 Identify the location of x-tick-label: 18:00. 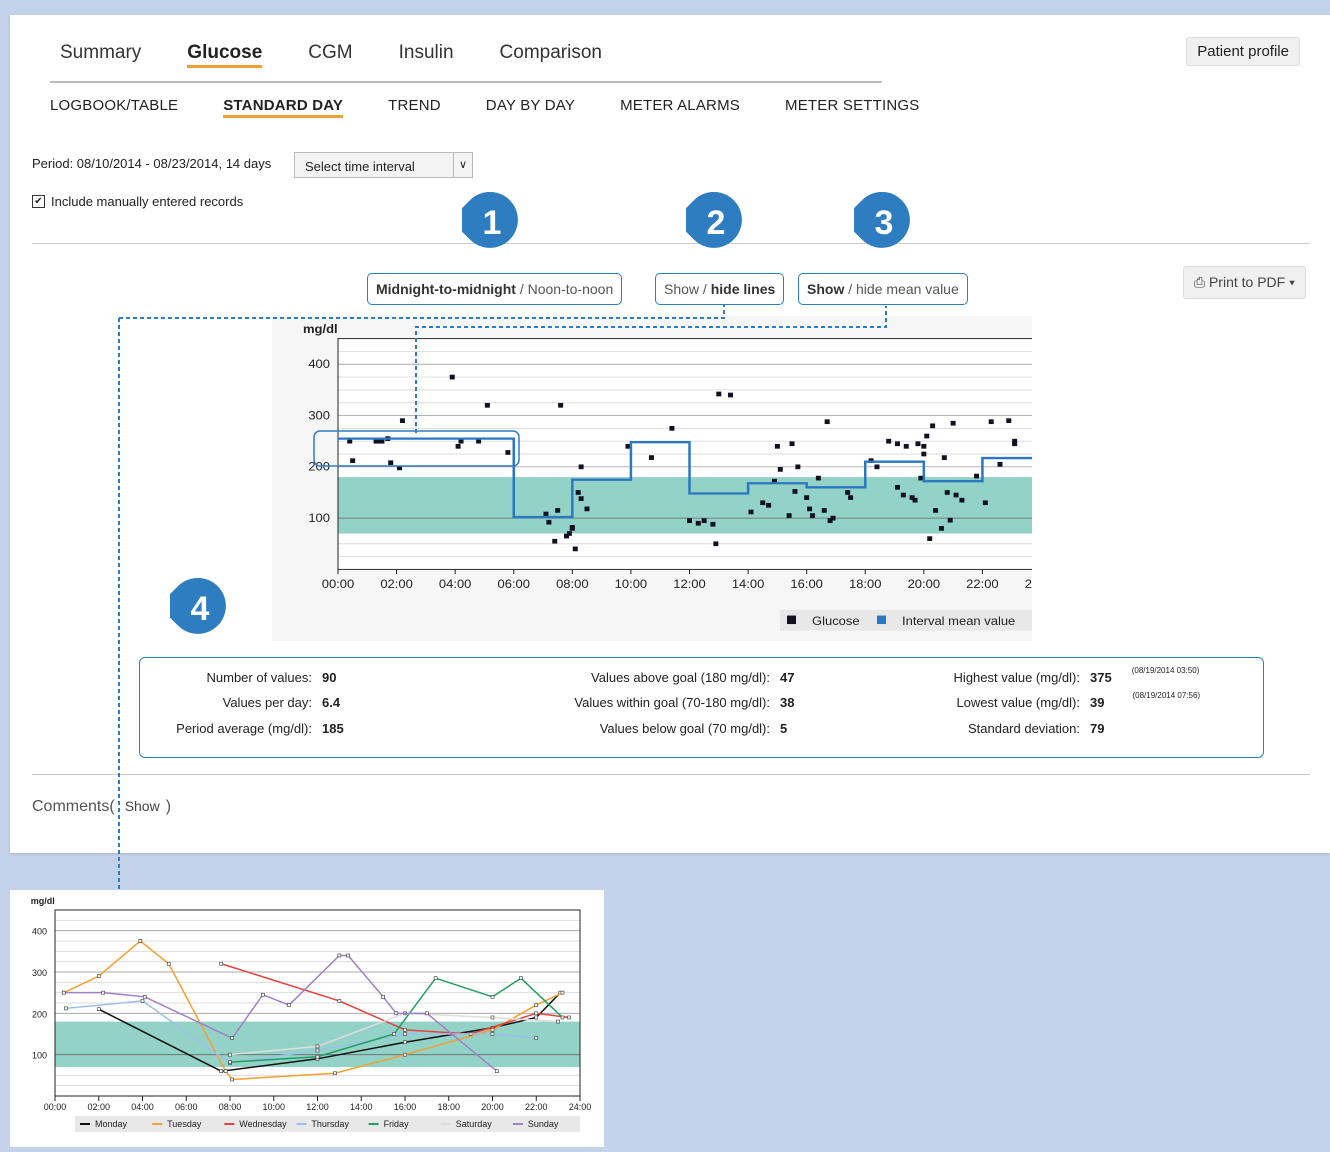
(448, 1107).